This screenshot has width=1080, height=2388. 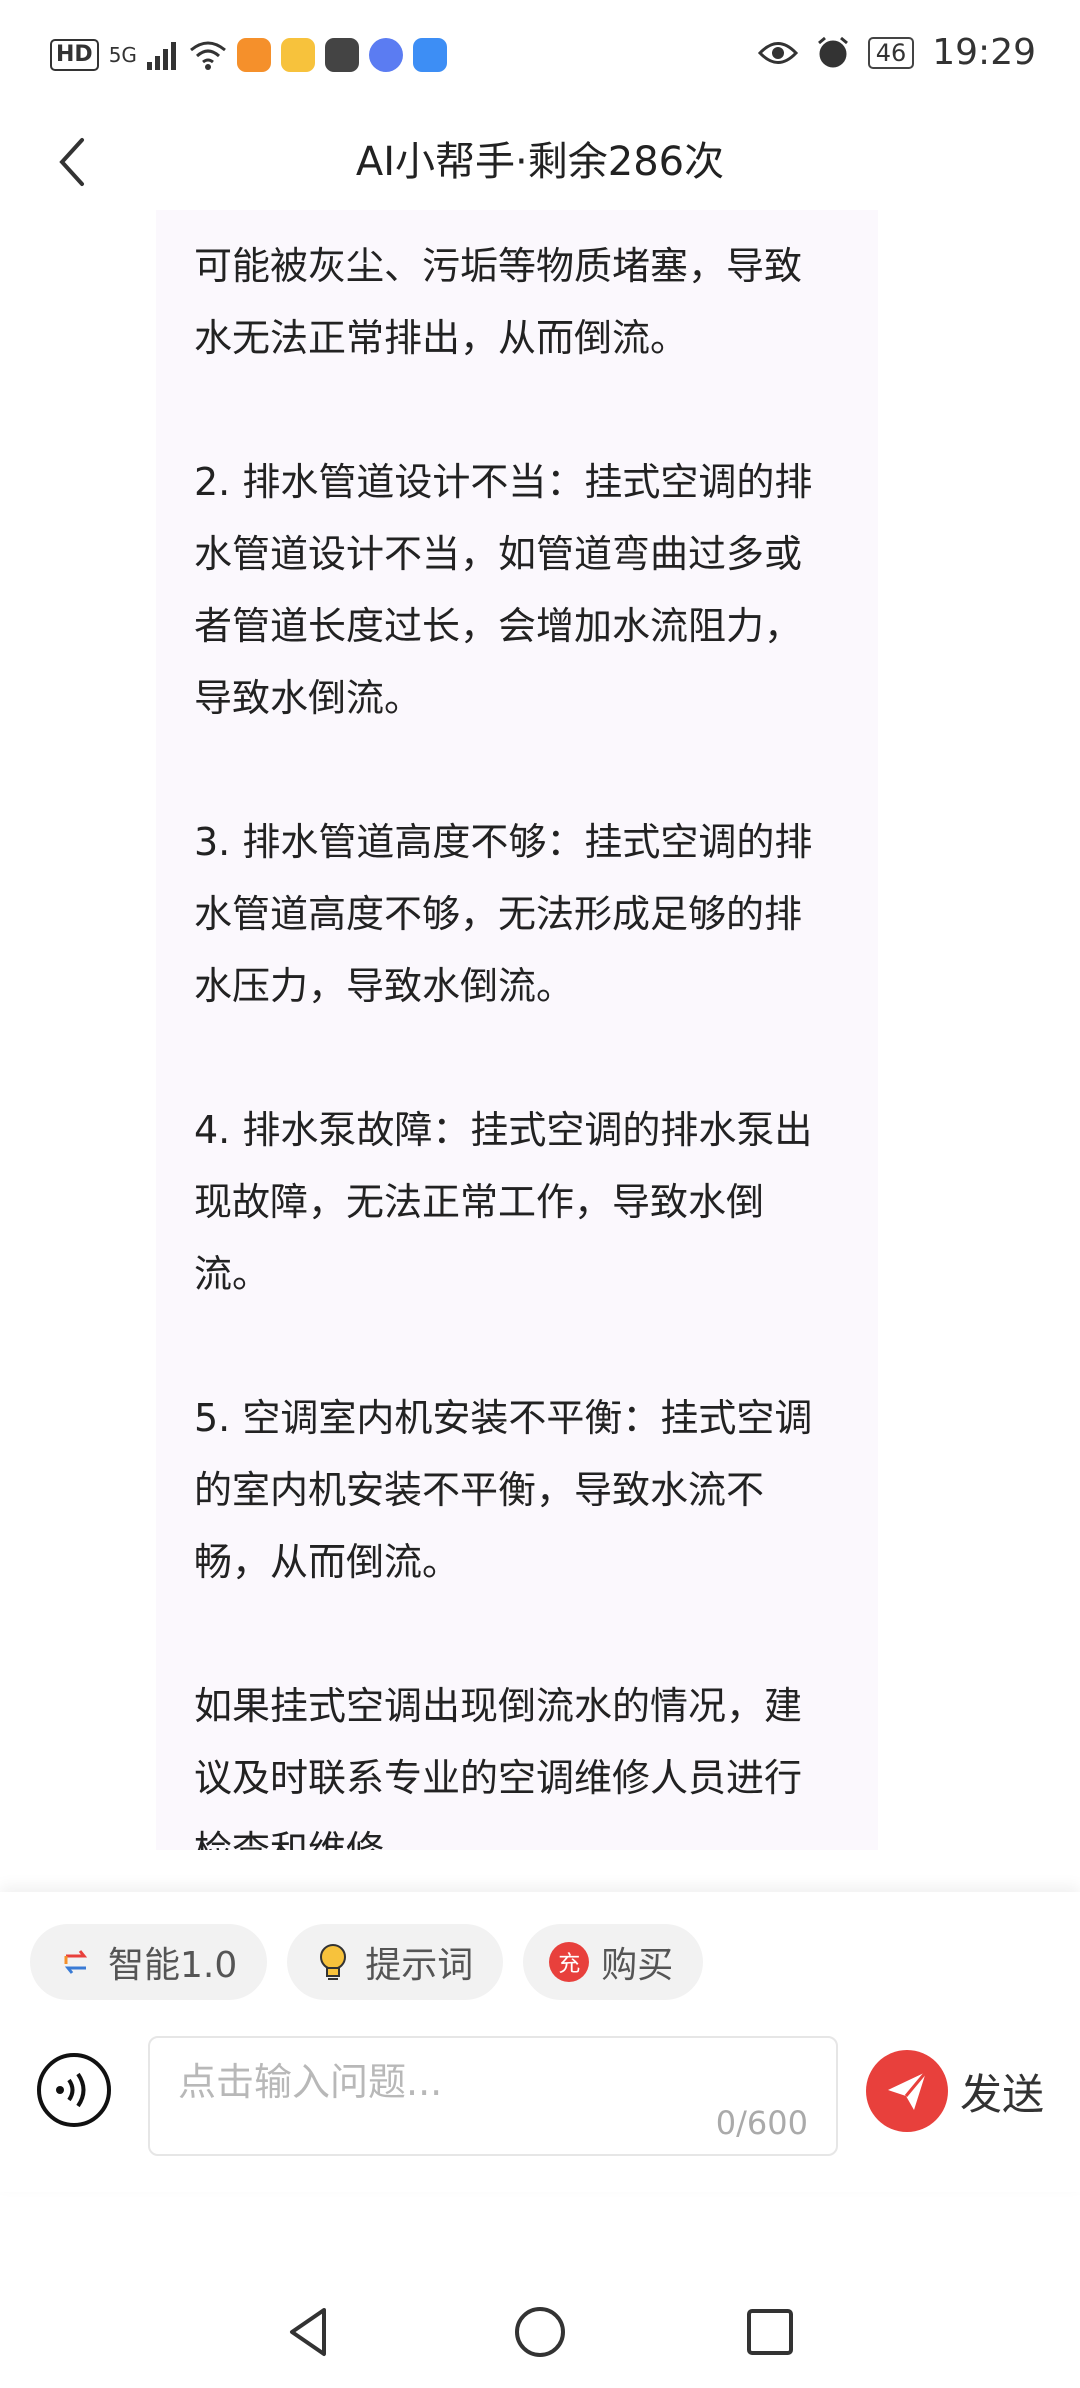 I want to click on buy-chip: 充 购买, so click(x=613, y=1962).